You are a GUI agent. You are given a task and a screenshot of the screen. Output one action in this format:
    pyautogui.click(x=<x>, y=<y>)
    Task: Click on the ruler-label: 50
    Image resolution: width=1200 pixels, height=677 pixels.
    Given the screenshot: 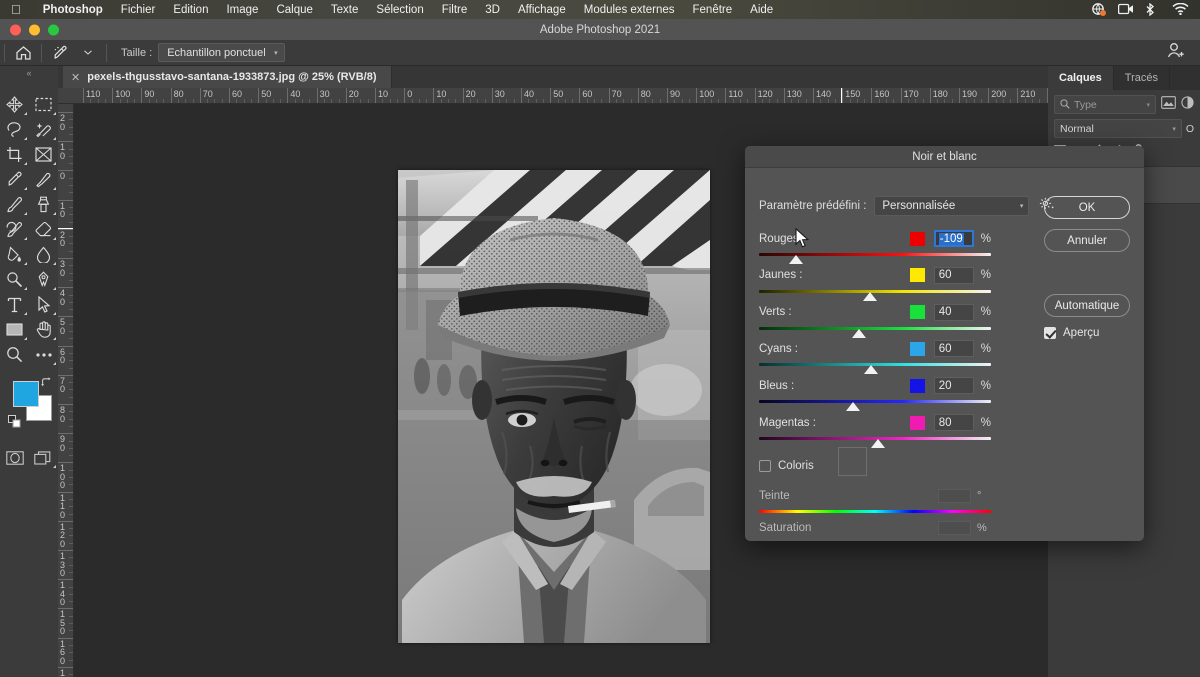 What is the action you would take?
    pyautogui.click(x=63, y=326)
    